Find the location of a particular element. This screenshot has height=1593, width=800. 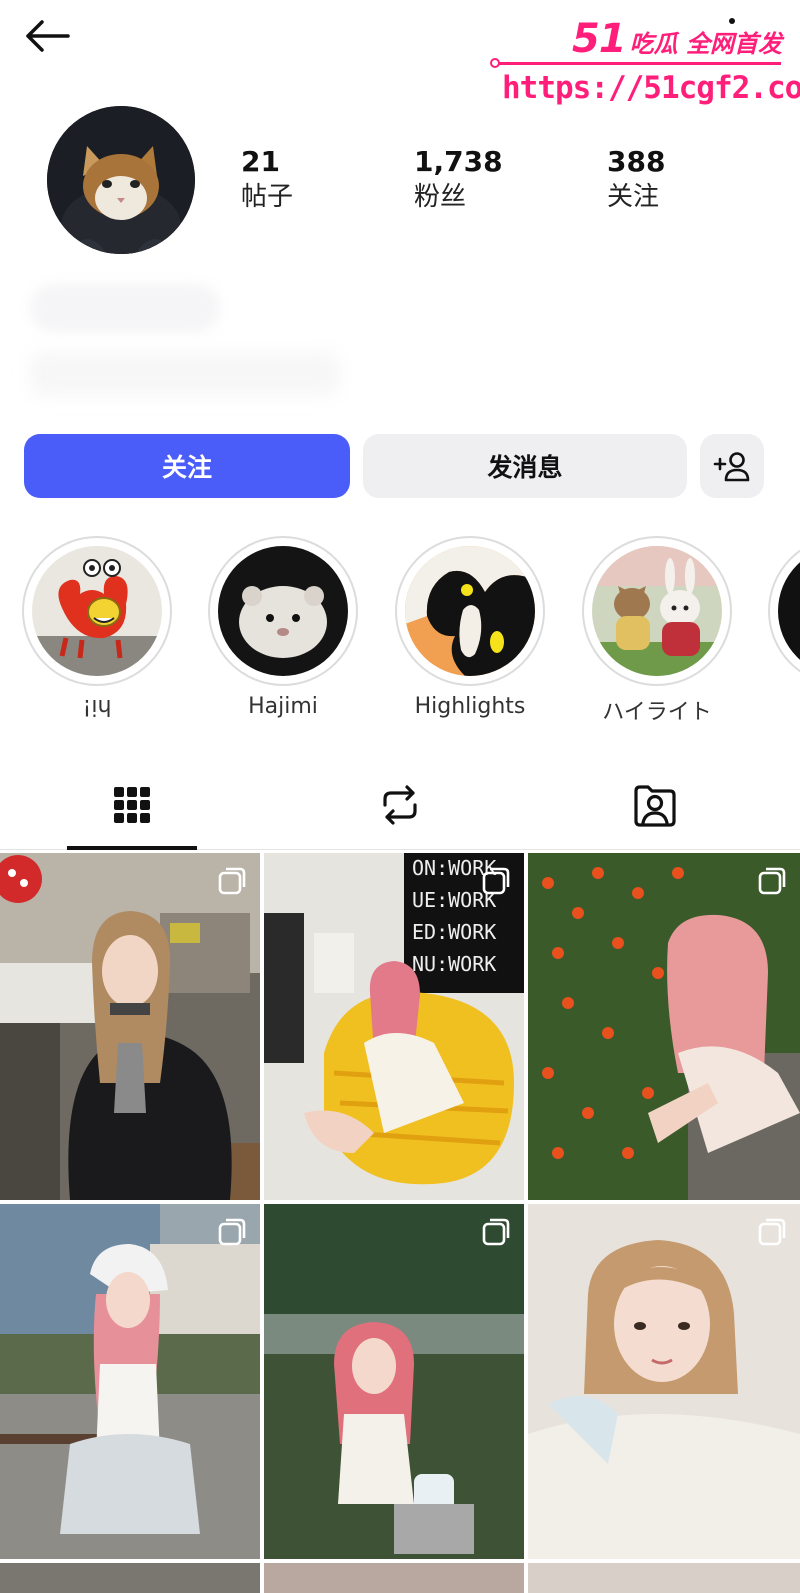

active-tab-indicator is located at coordinates (132, 848).